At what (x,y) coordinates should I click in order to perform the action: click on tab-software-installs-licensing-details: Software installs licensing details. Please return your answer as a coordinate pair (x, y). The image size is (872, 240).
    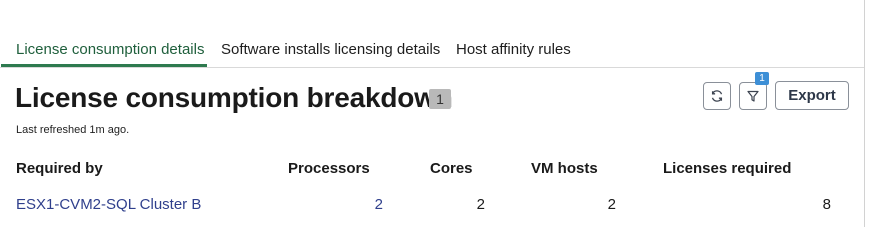
    Looking at the image, I should click on (330, 49).